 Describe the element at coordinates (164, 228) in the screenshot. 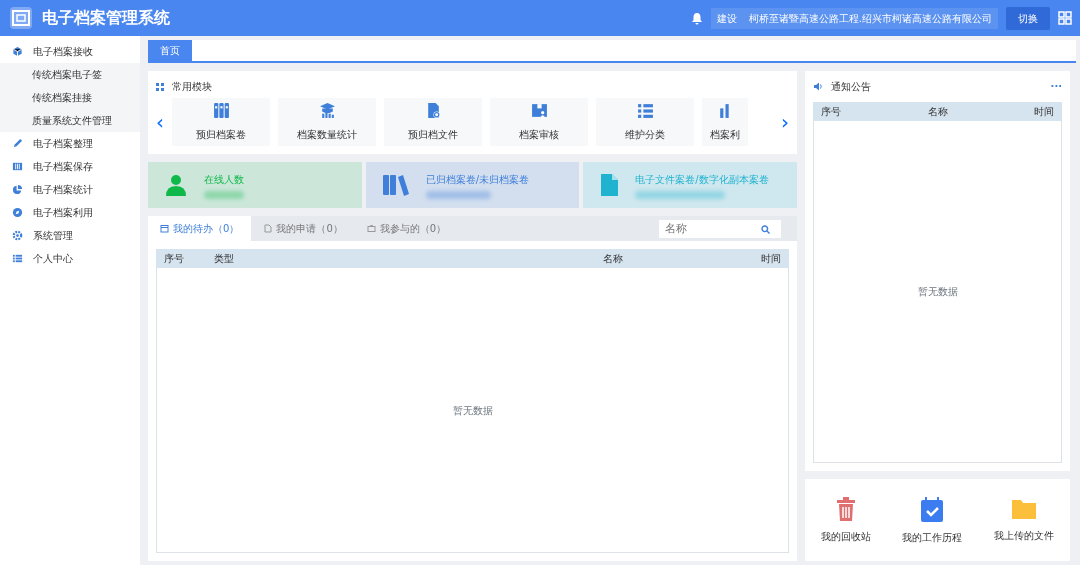

I see `calendar-icon` at that location.